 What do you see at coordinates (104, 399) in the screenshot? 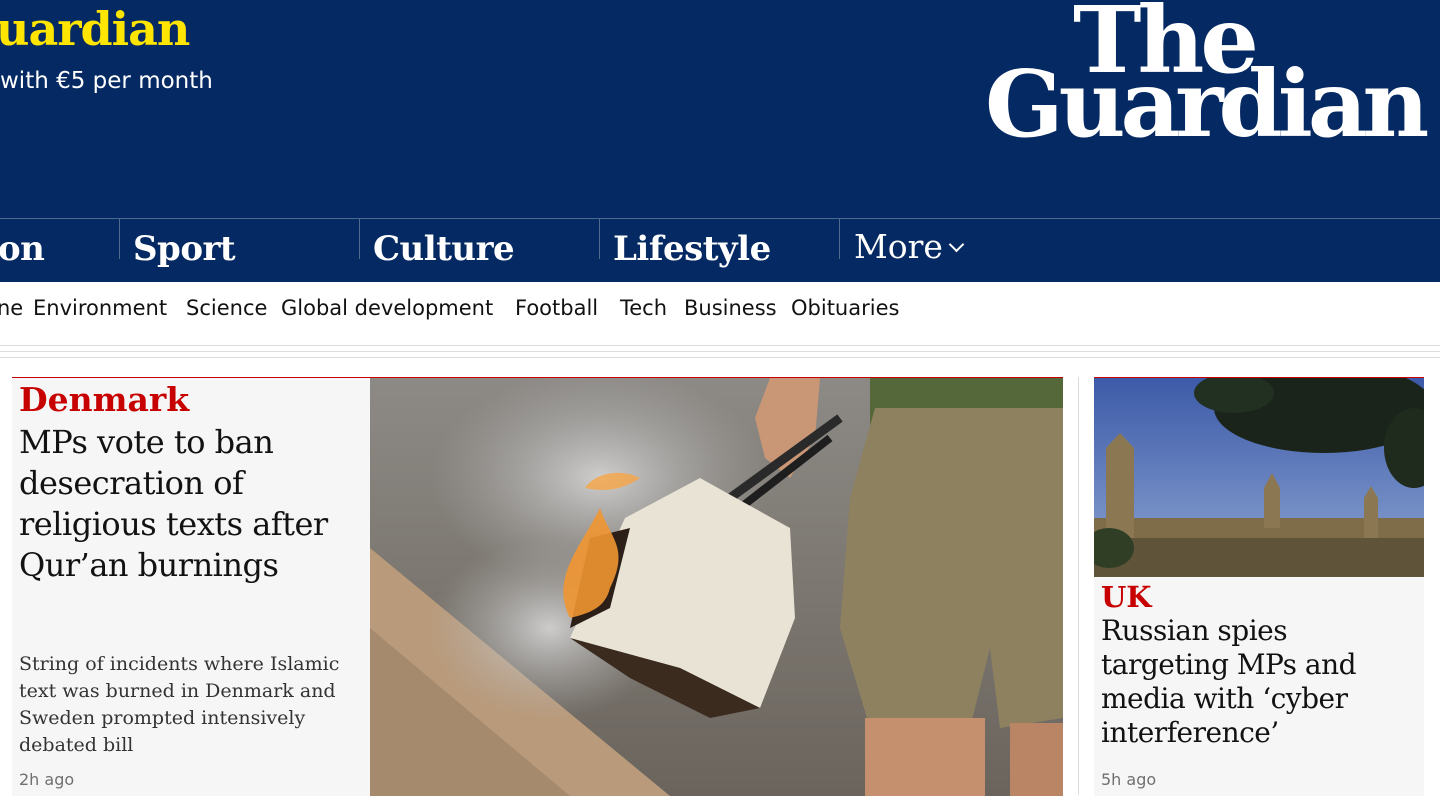
I see `story-kicker: Denmark` at bounding box center [104, 399].